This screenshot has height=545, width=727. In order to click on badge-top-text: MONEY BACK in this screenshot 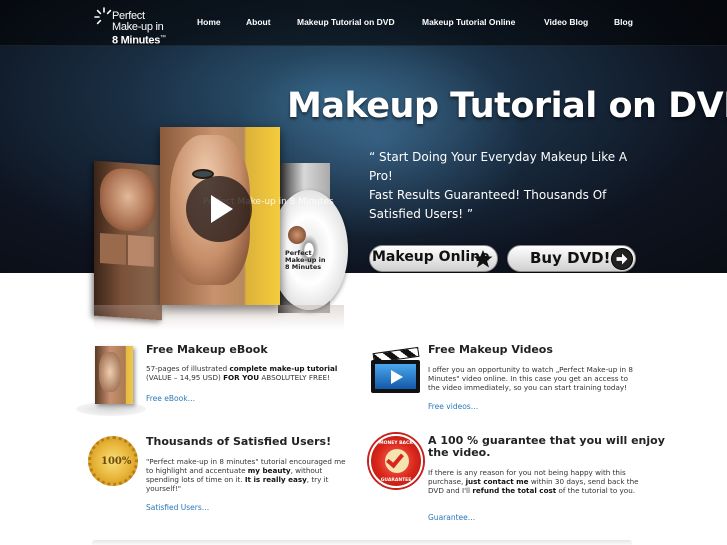, I will do `click(396, 443)`.